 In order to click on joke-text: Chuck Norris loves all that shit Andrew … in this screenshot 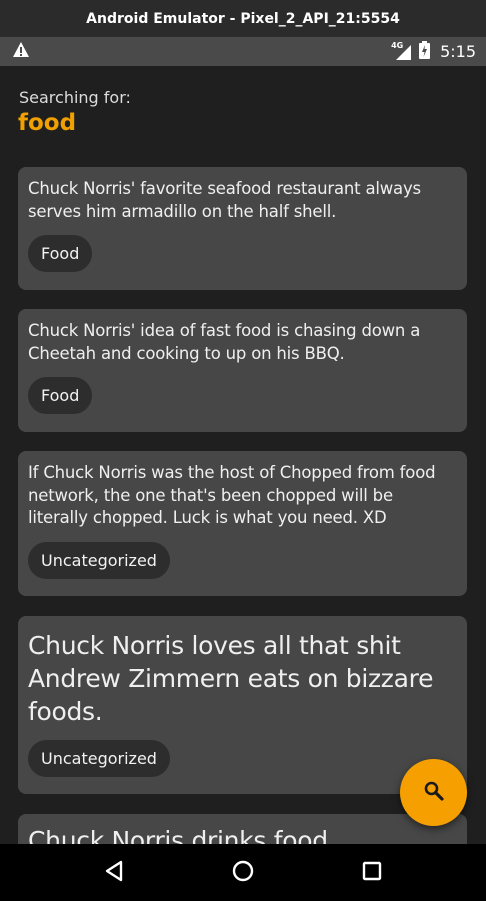, I will do `click(231, 678)`.